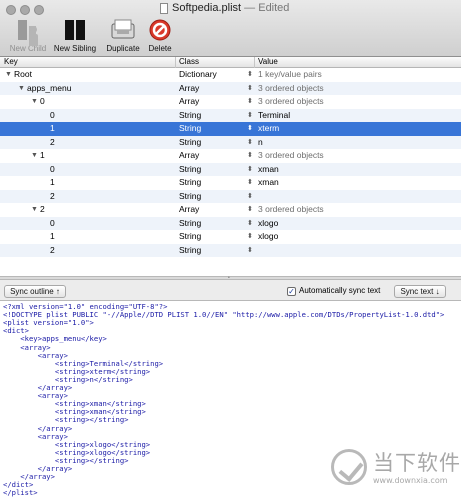 The image size is (461, 500). I want to click on sync-outline-button: Sync outline ↑, so click(35, 291).